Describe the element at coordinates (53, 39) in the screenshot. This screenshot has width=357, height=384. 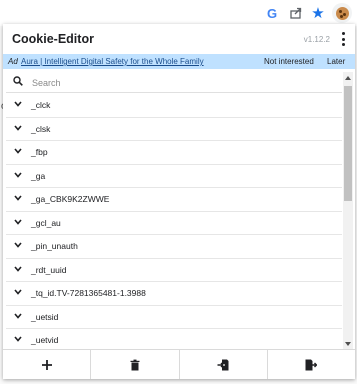
I see `app-title: Cookie-Editor` at that location.